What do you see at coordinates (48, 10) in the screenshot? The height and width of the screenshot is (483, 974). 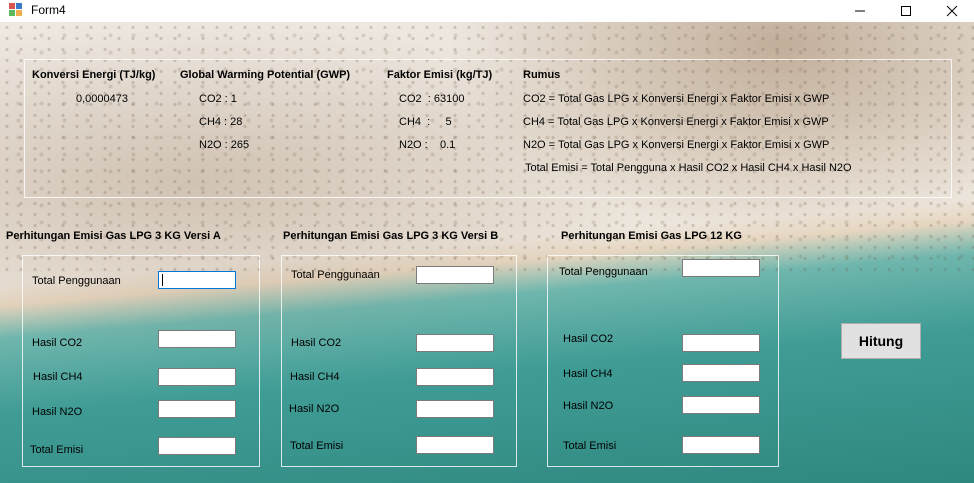 I see `window-title: Form4` at bounding box center [48, 10].